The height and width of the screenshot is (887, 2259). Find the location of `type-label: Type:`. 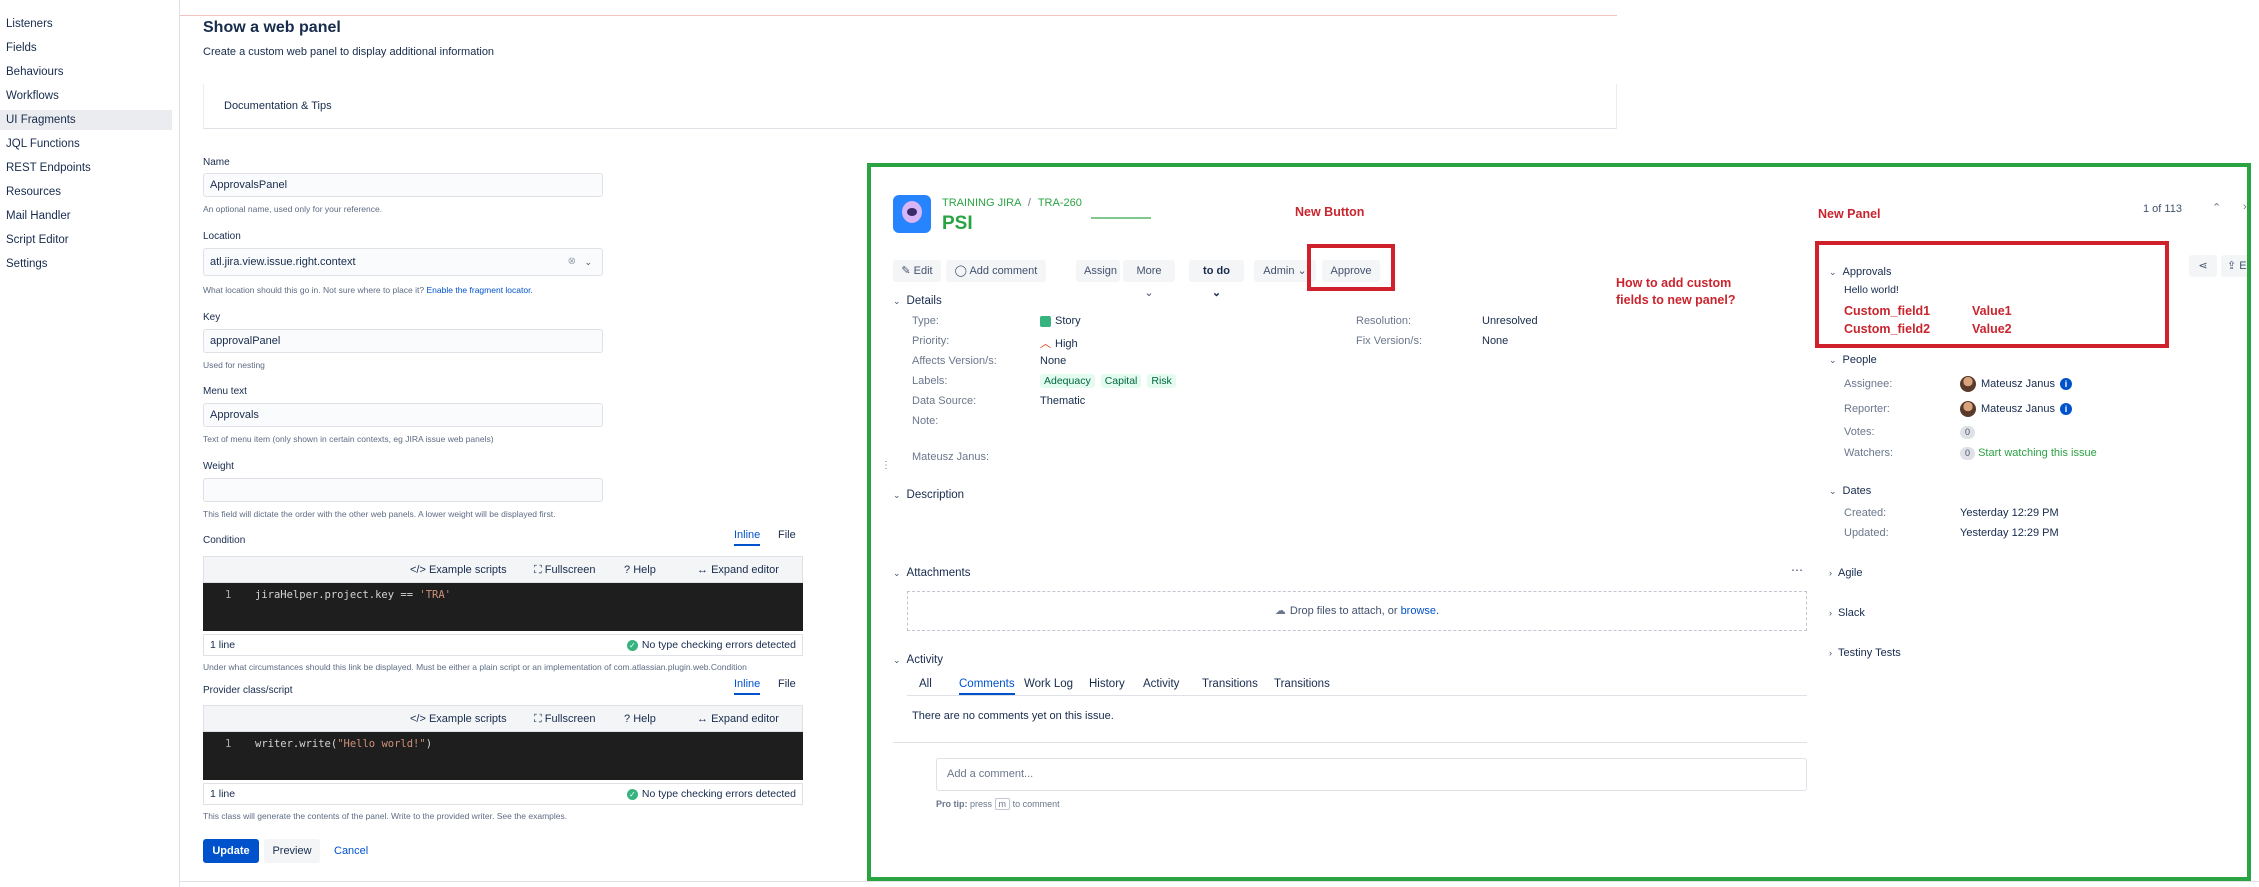

type-label: Type: is located at coordinates (925, 321).